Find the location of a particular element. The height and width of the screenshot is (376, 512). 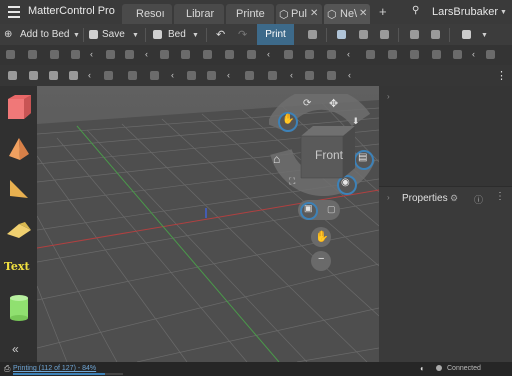

layers-view-icon is located at coordinates (363, 34).